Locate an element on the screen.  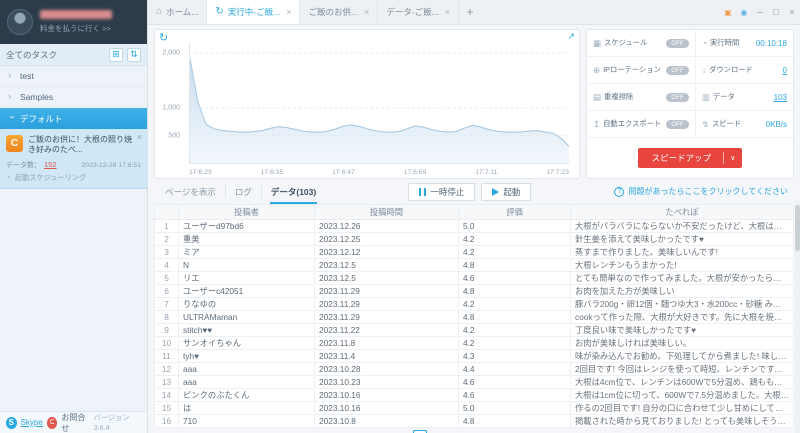
cell-poster: は is located at coordinates (246, 408).